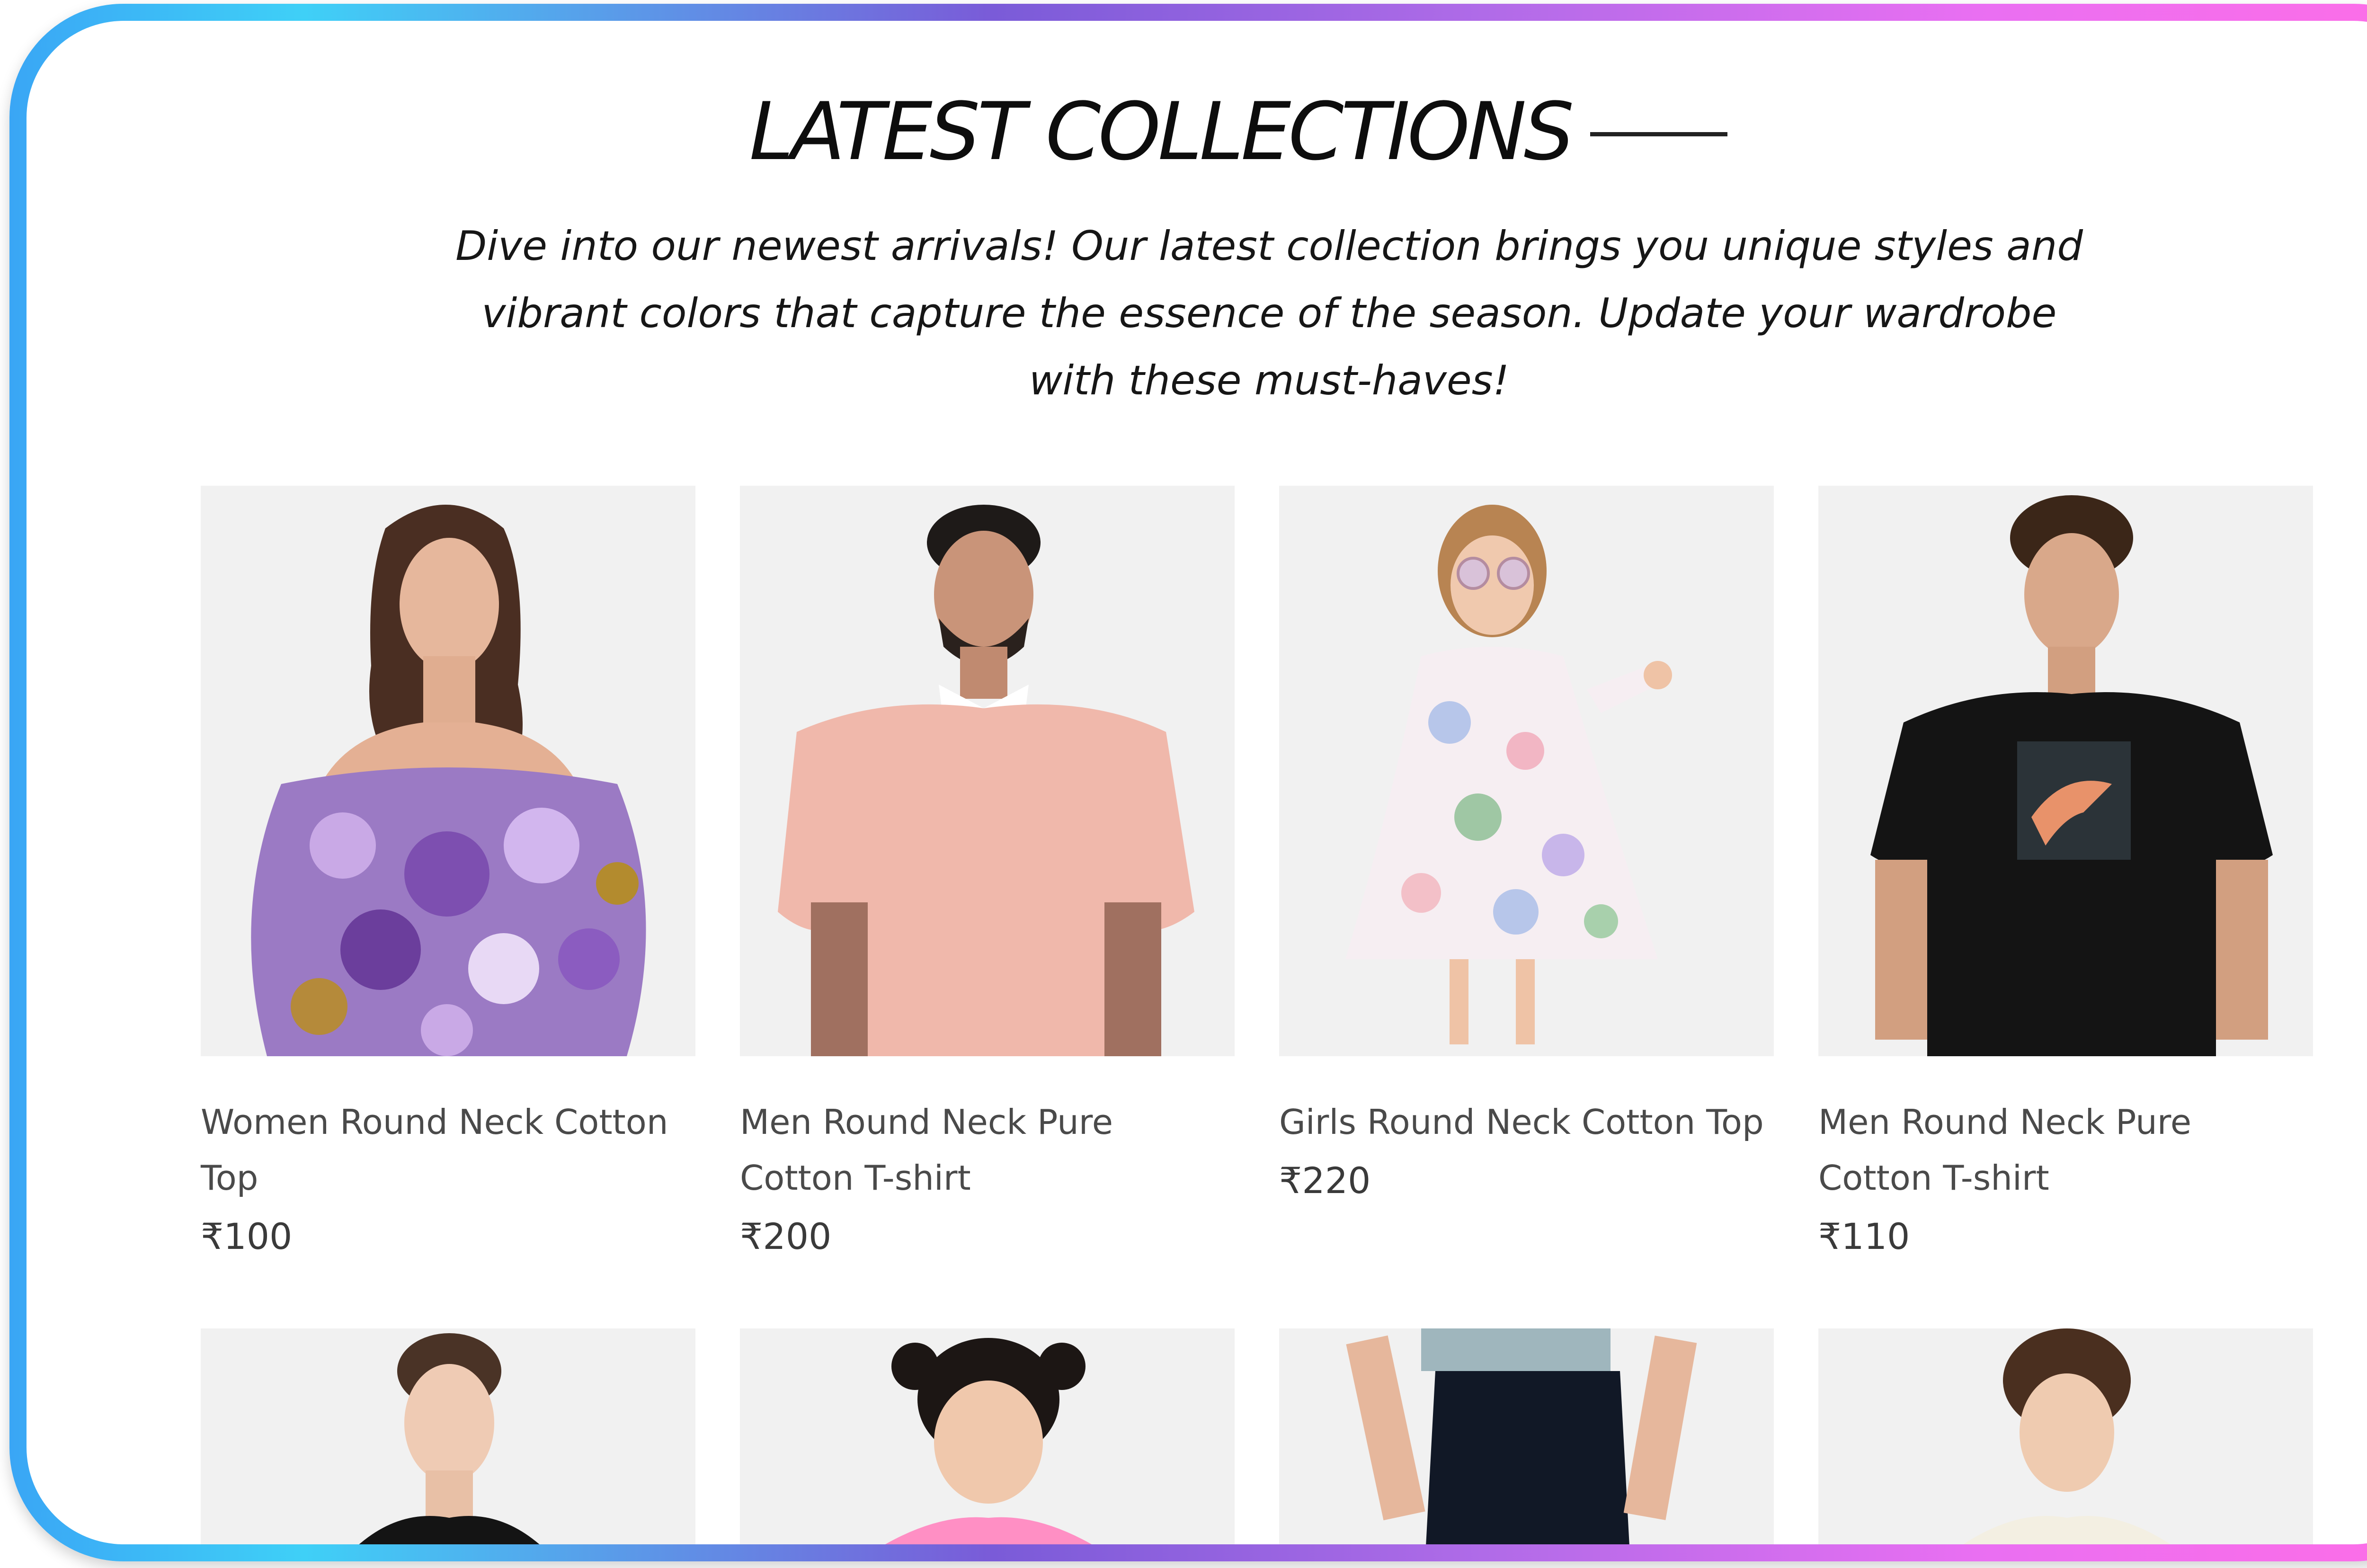 Image resolution: width=2367 pixels, height=1568 pixels. I want to click on product-price: ₹200, so click(786, 1236).